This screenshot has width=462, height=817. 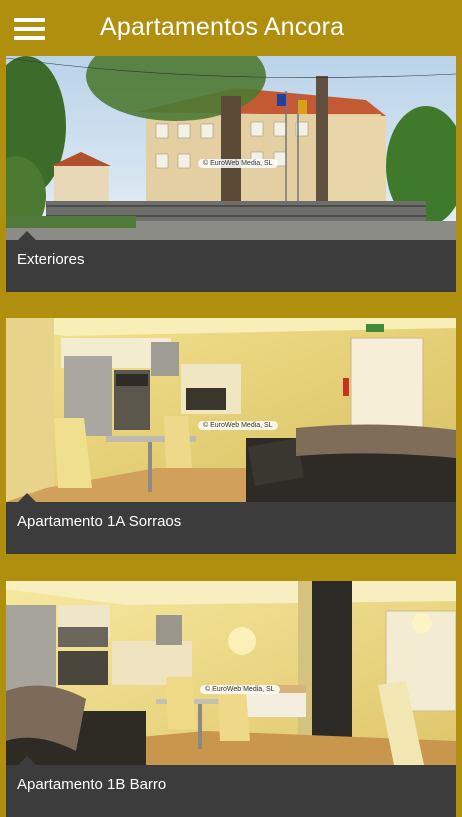 What do you see at coordinates (51, 259) in the screenshot?
I see `card-label: Exteriores` at bounding box center [51, 259].